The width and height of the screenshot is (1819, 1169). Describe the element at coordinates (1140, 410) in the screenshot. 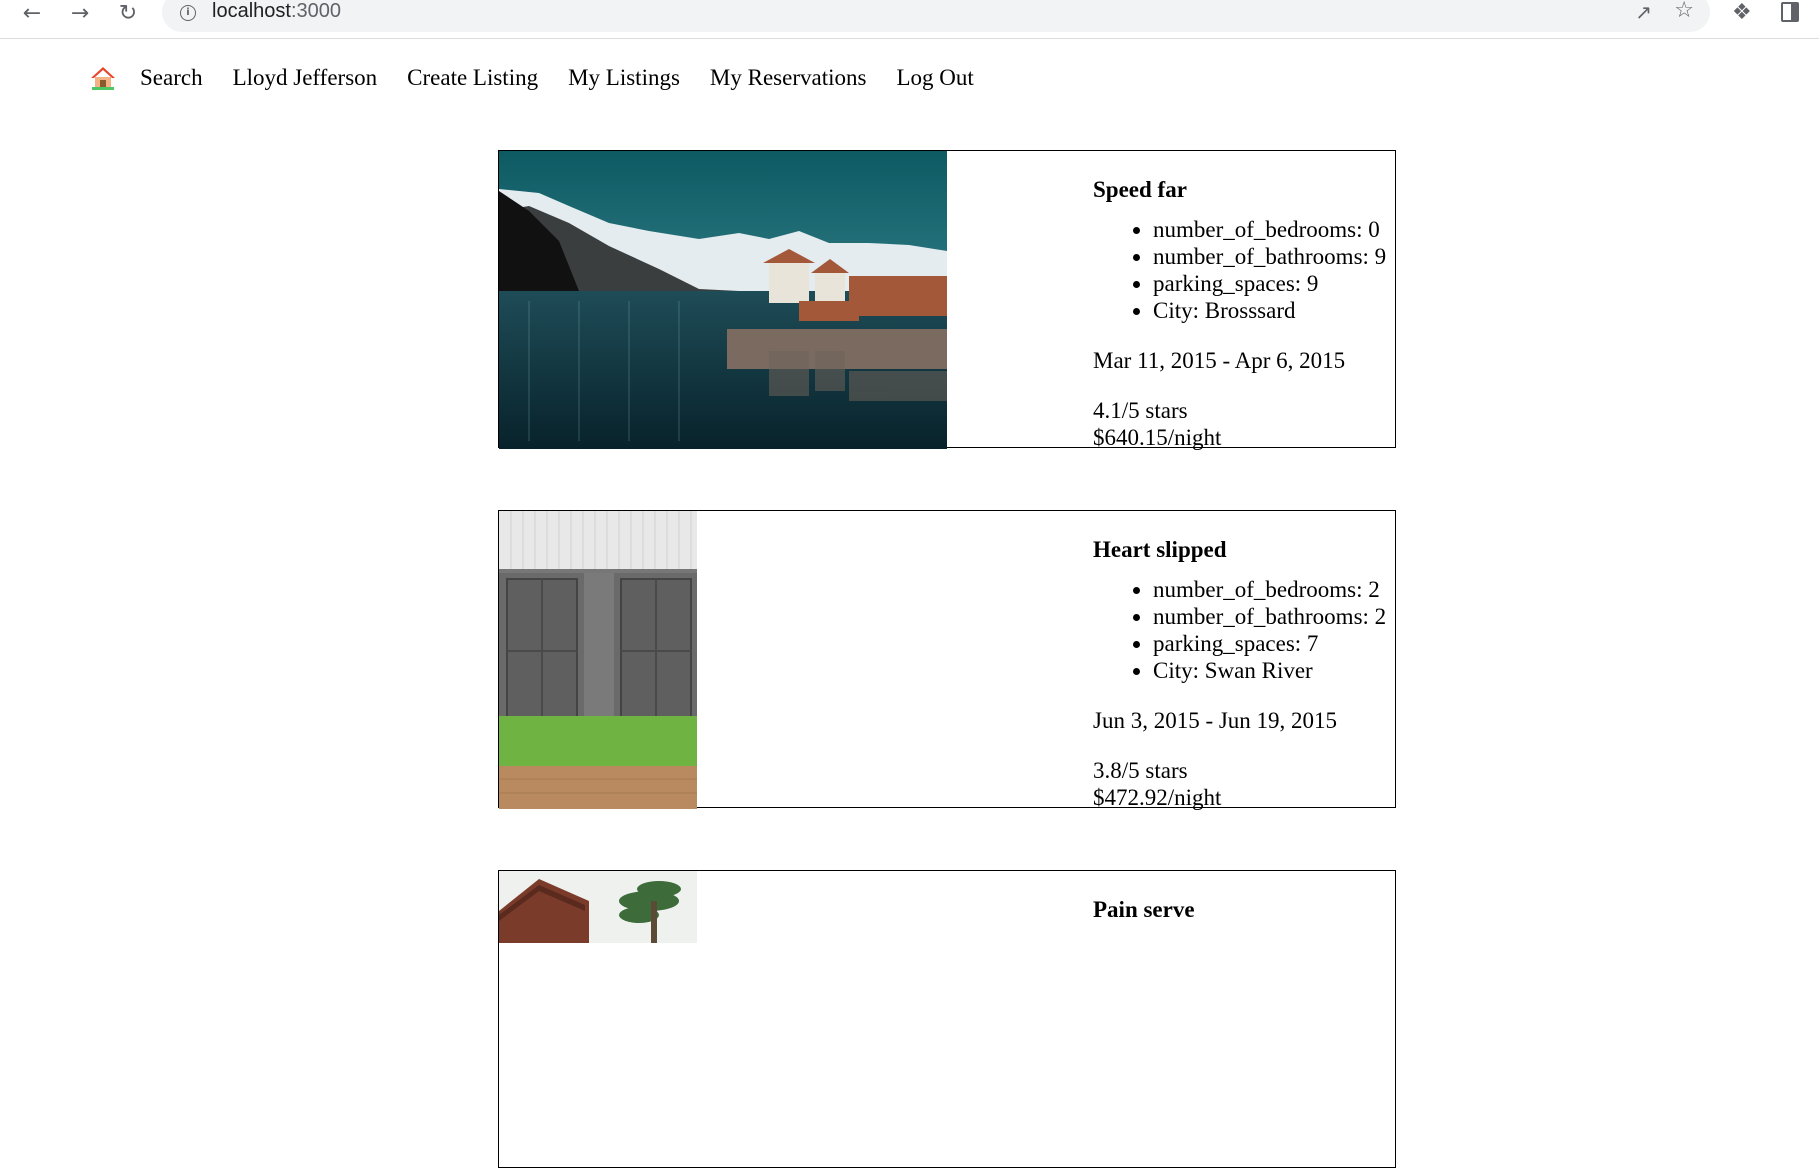

I see `listing-rating: 4.1/5 stars` at that location.